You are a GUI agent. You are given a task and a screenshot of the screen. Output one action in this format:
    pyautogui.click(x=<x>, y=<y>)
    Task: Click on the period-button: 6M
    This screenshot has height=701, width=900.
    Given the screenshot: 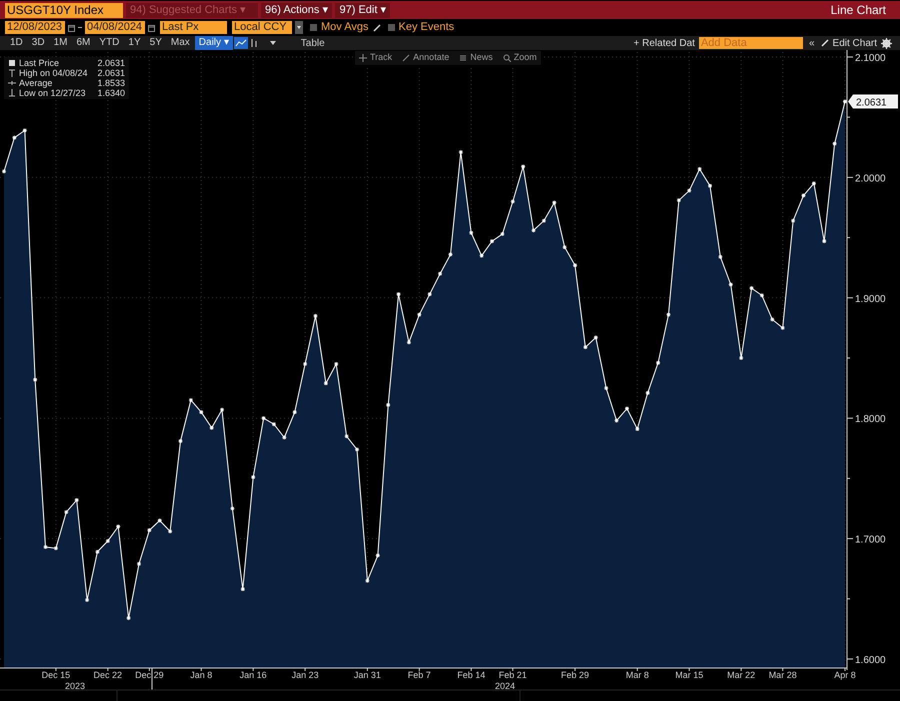 What is the action you would take?
    pyautogui.click(x=83, y=43)
    